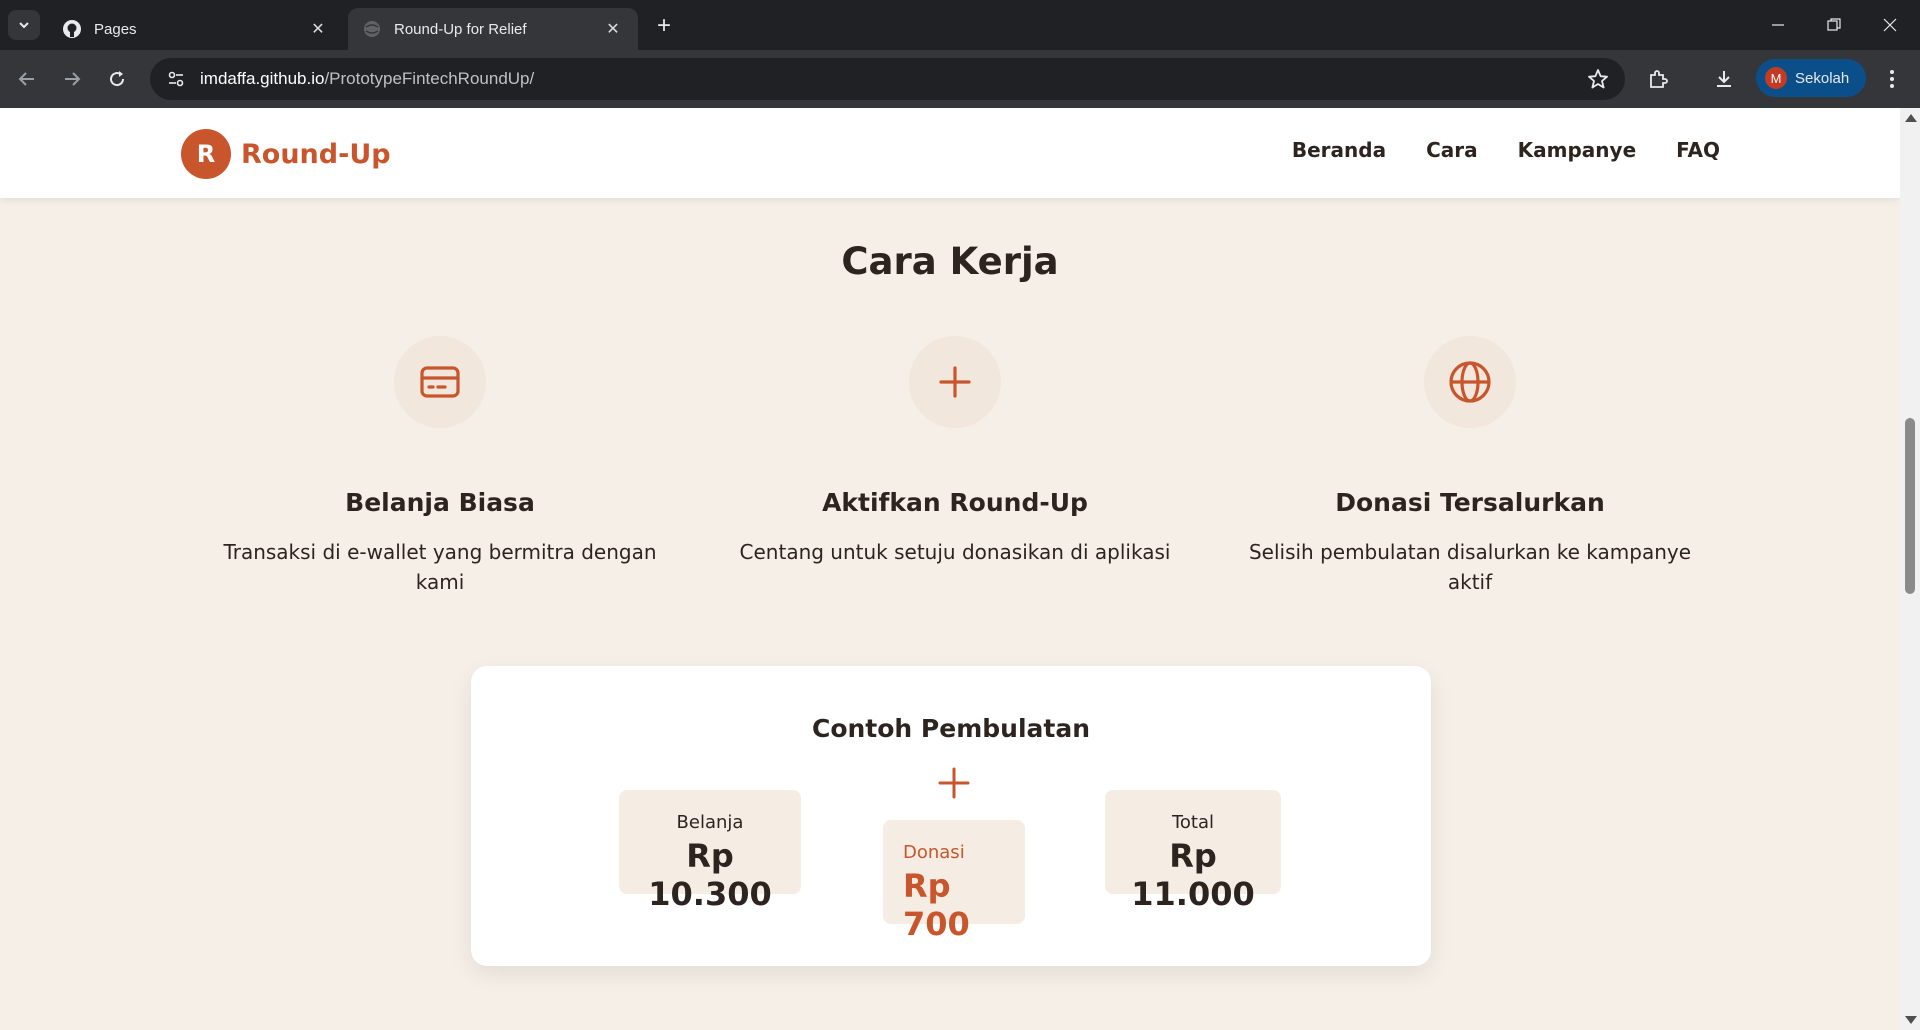 The image size is (1920, 1030). Describe the element at coordinates (460, 29) in the screenshot. I see `tab-title: Round-Up for Relief` at that location.